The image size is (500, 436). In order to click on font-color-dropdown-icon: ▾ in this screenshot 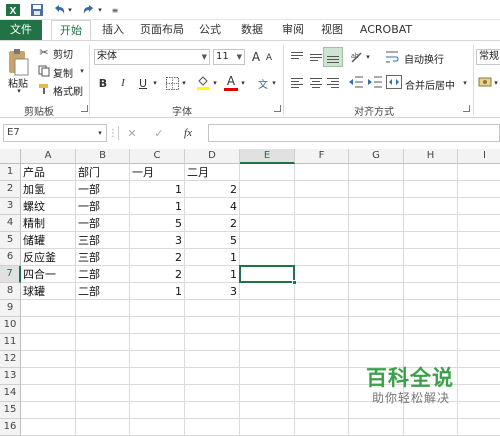, I will do `click(243, 83)`.